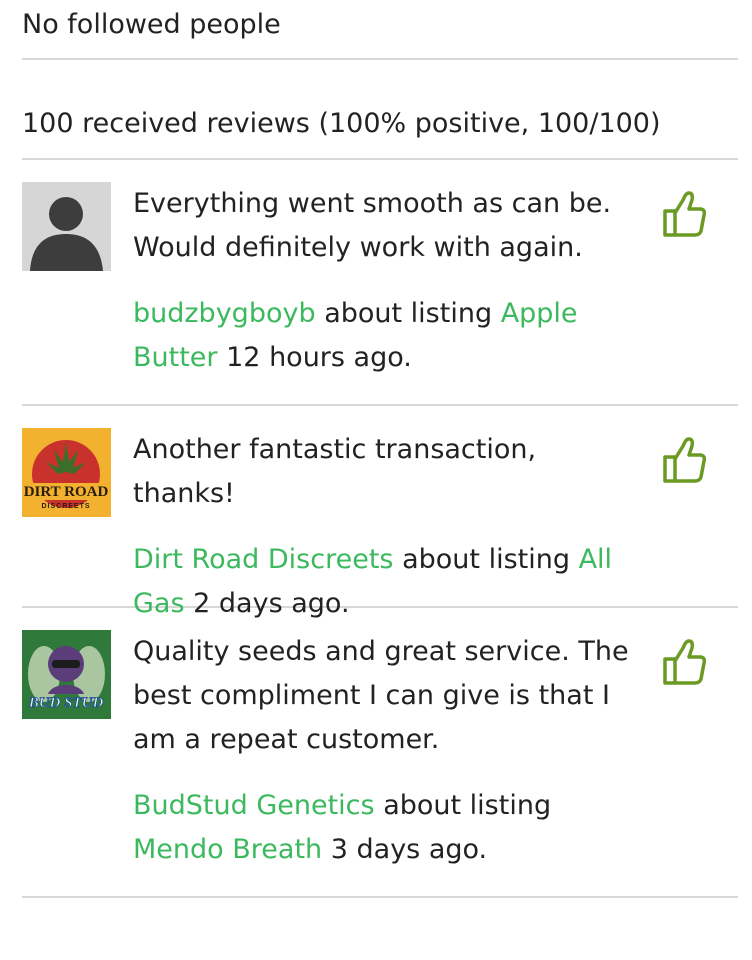 The height and width of the screenshot is (960, 752). I want to click on review-time: 12 hours ago., so click(319, 357).